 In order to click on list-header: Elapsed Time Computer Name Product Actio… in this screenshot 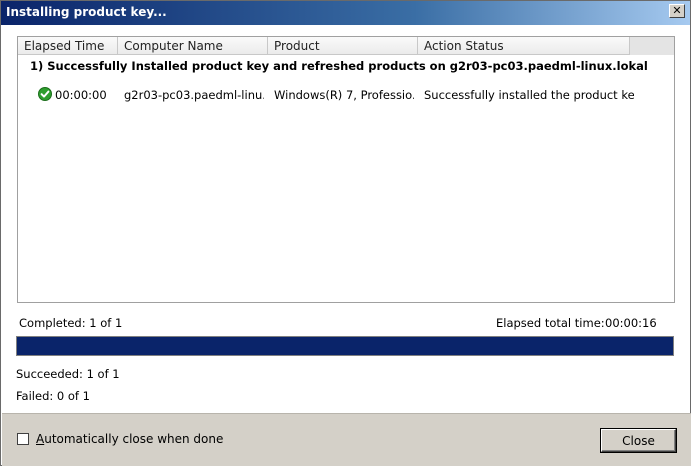, I will do `click(346, 46)`.